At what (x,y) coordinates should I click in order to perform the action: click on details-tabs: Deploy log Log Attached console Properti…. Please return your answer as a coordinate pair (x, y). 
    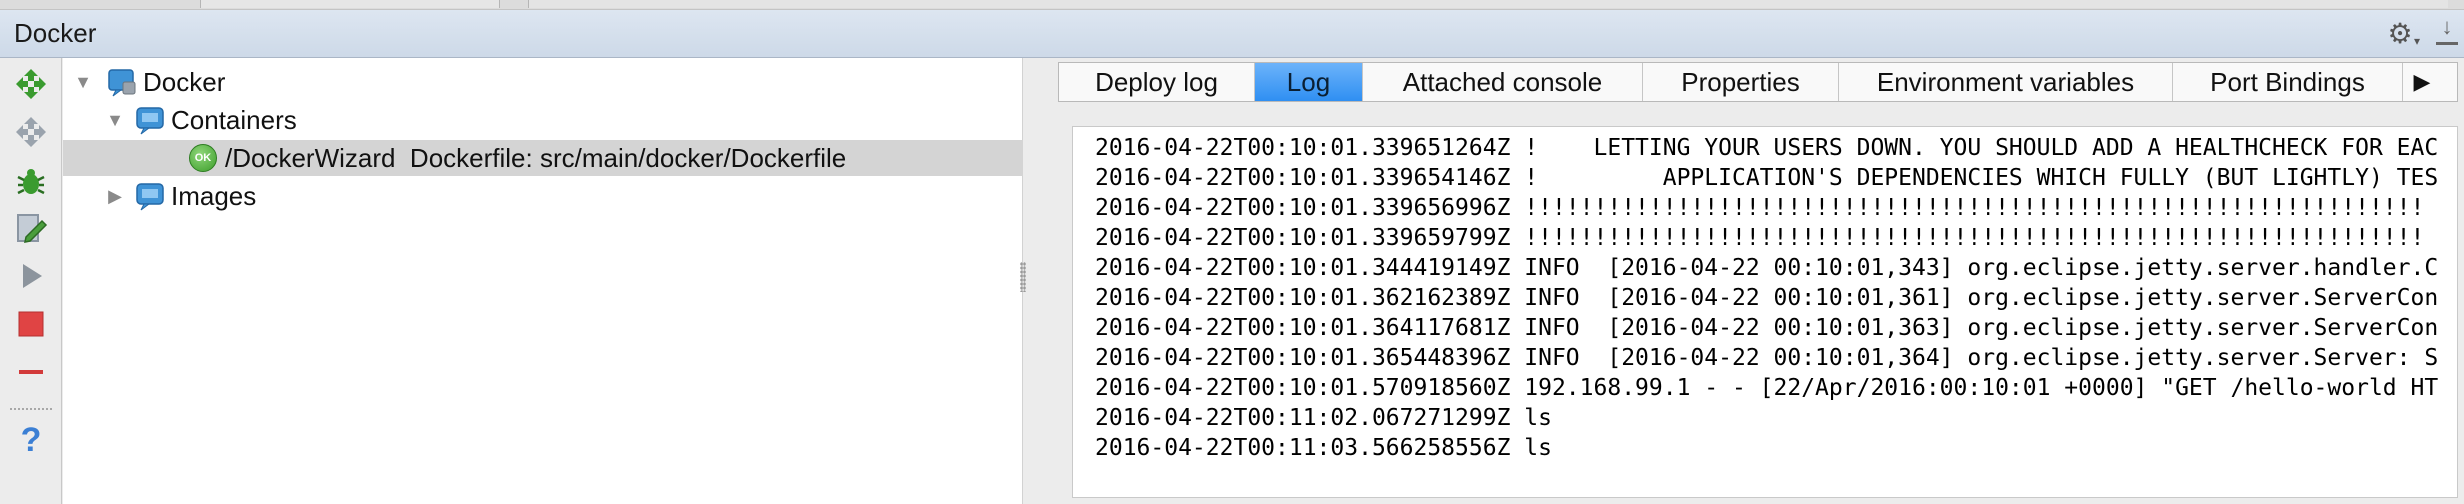
    Looking at the image, I should click on (1758, 82).